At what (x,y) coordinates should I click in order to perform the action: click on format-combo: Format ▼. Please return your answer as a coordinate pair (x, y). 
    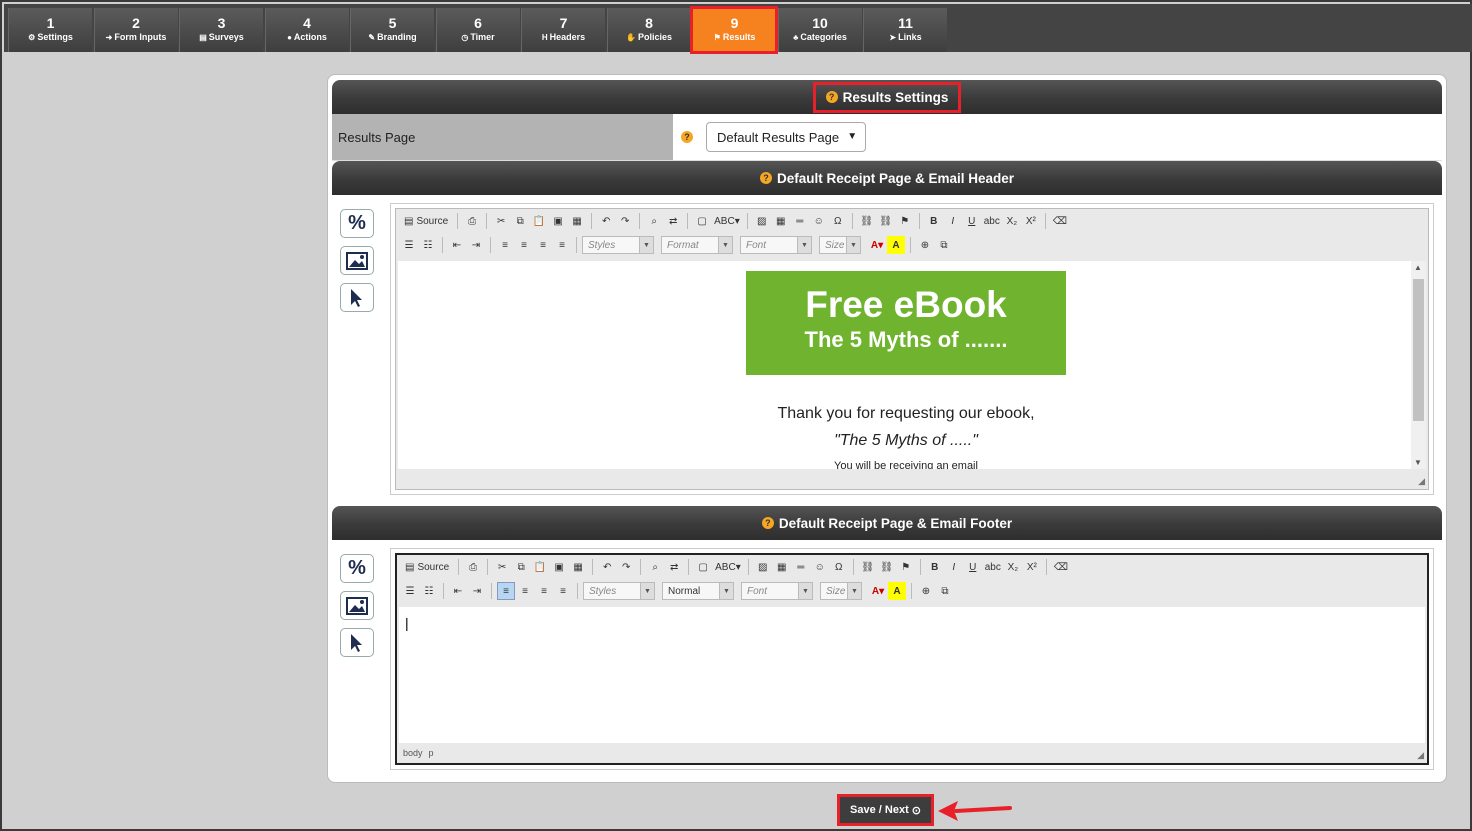
    Looking at the image, I should click on (697, 245).